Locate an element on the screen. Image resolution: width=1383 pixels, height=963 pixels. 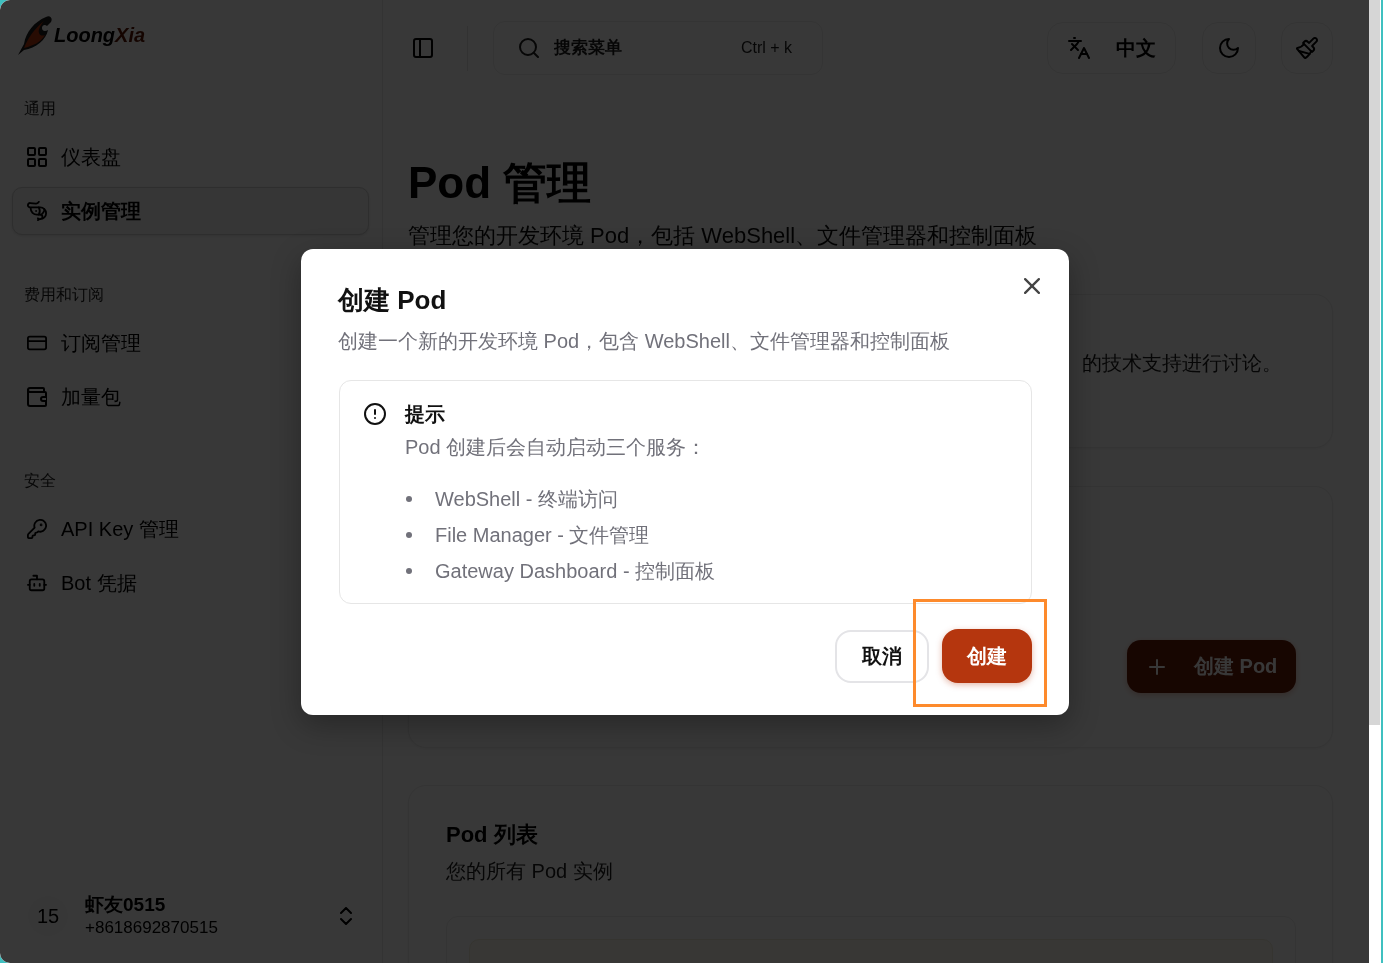
list-item-text: File Manager - 文件管理 is located at coordinates (542, 535).